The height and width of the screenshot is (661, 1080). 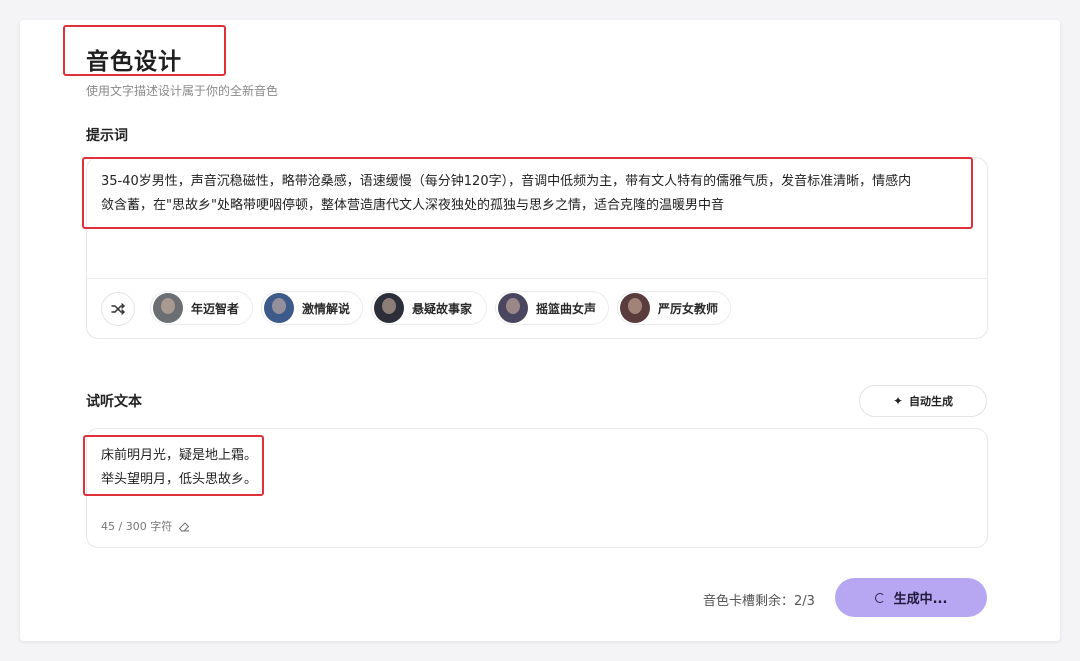 I want to click on preset-chip-elder-sage: 年迈智者, so click(x=201, y=308).